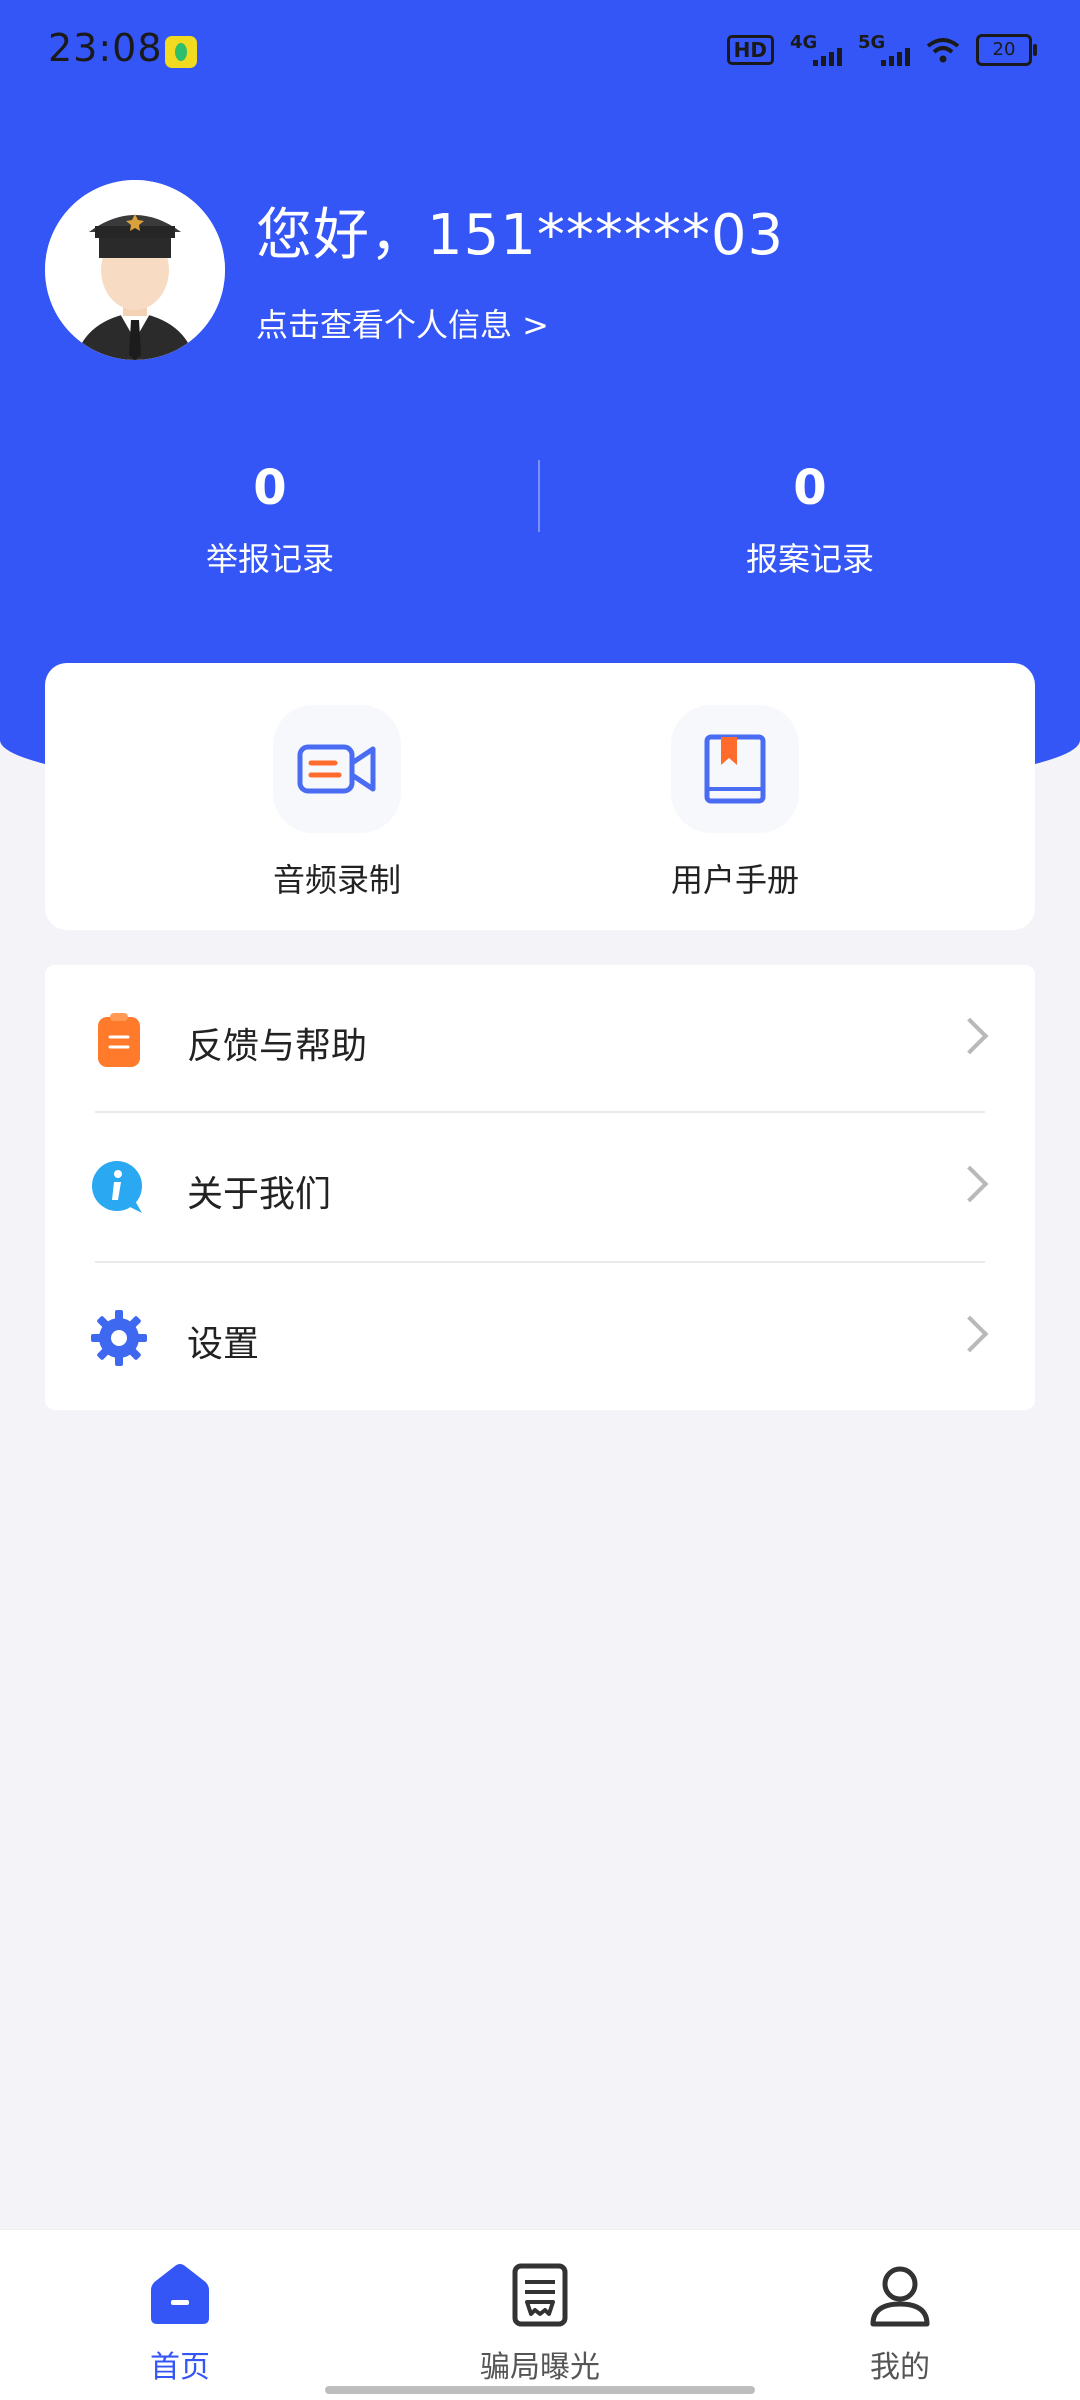 Image resolution: width=1080 pixels, height=2400 pixels. Describe the element at coordinates (810, 488) in the screenshot. I see `case-records-count: 0` at that location.